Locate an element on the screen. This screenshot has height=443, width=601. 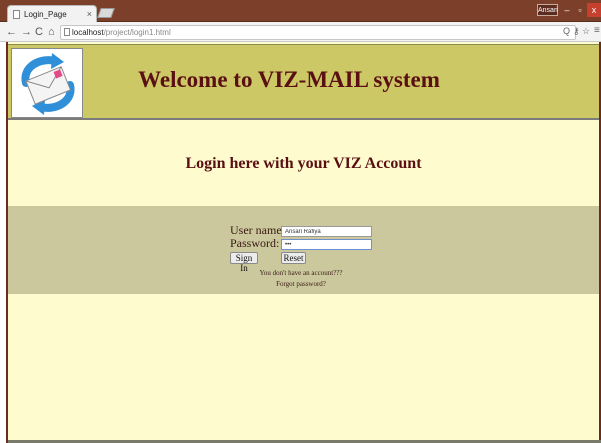
menu-icon: ≡ is located at coordinates (597, 30).